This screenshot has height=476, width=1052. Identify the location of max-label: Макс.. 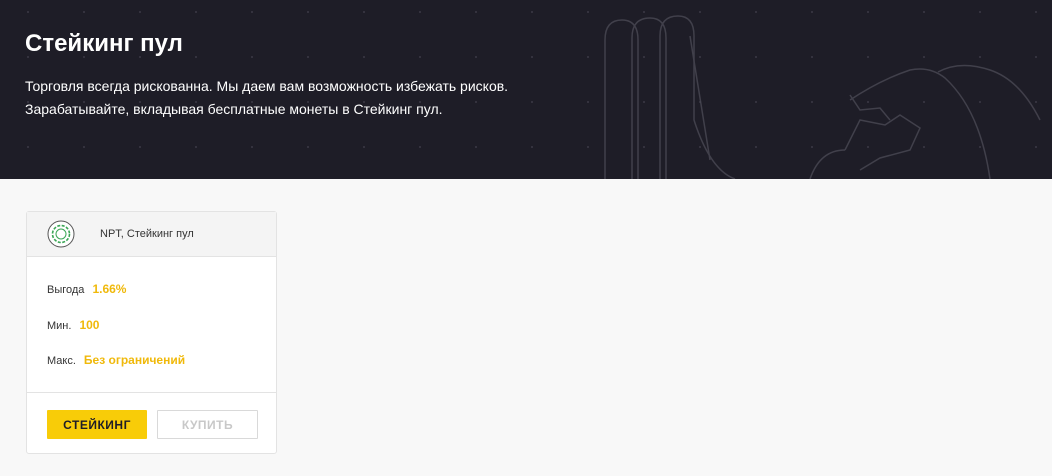
(61, 361).